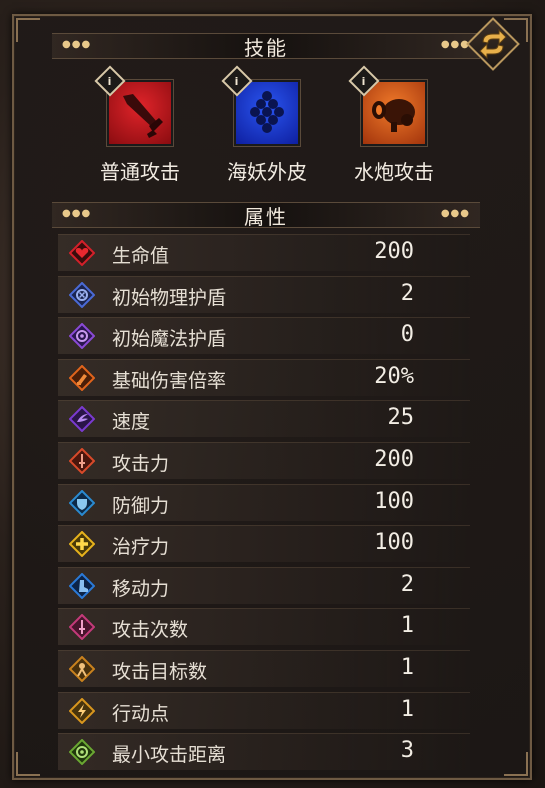  What do you see at coordinates (264, 252) in the screenshot?
I see `attr-row-hp: 生命值 200` at bounding box center [264, 252].